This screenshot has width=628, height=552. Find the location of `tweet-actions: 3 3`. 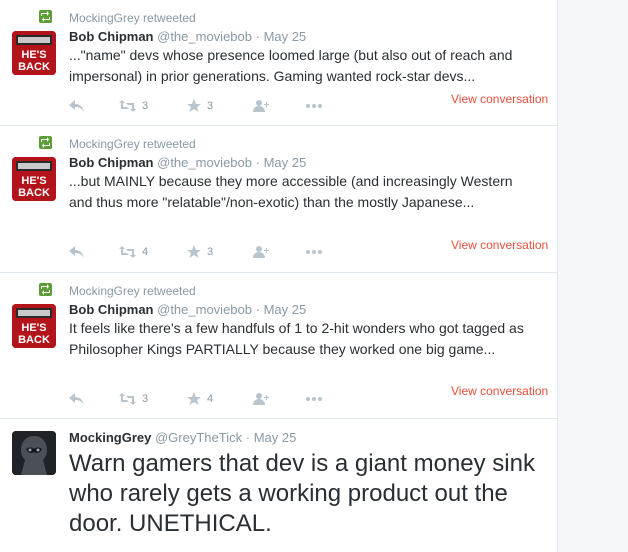

tweet-actions: 3 3 is located at coordinates (199, 106).